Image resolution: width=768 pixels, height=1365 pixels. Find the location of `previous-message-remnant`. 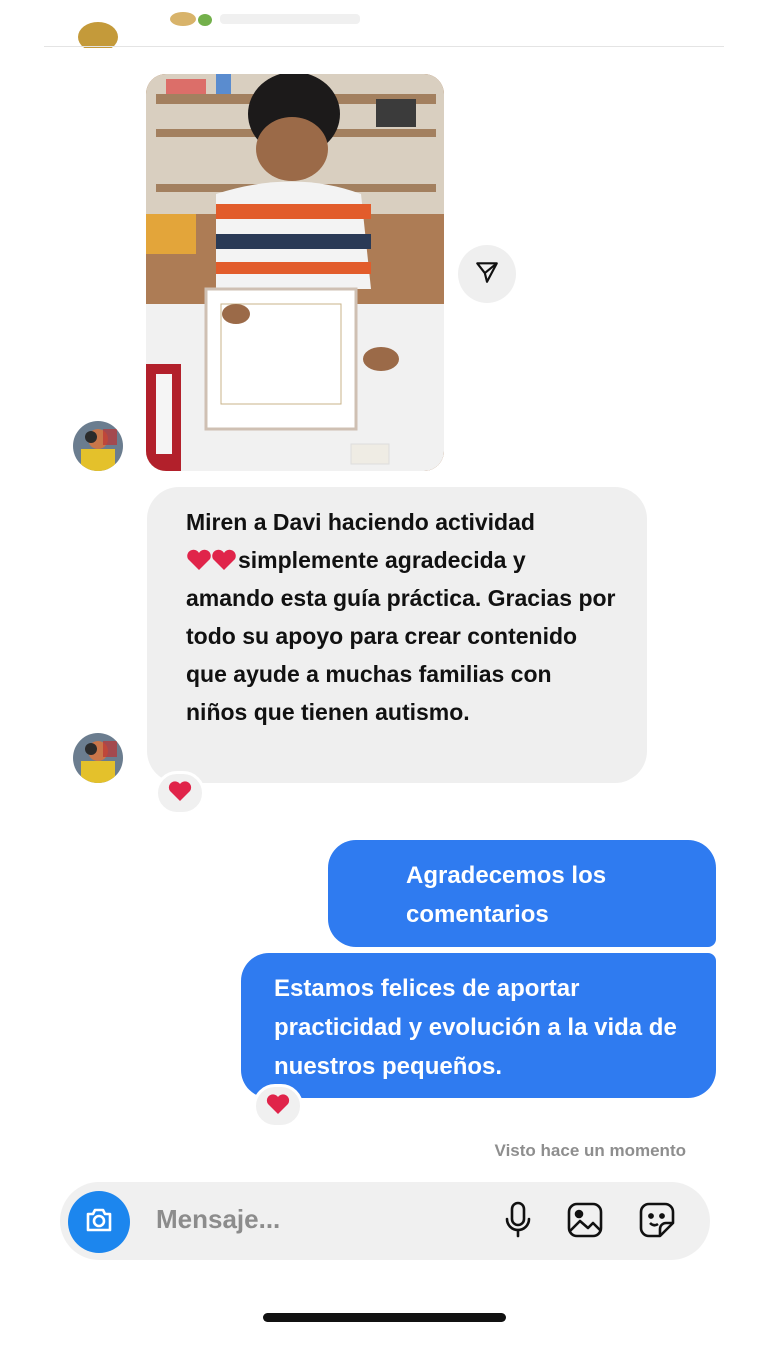

previous-message-remnant is located at coordinates (384, 24).